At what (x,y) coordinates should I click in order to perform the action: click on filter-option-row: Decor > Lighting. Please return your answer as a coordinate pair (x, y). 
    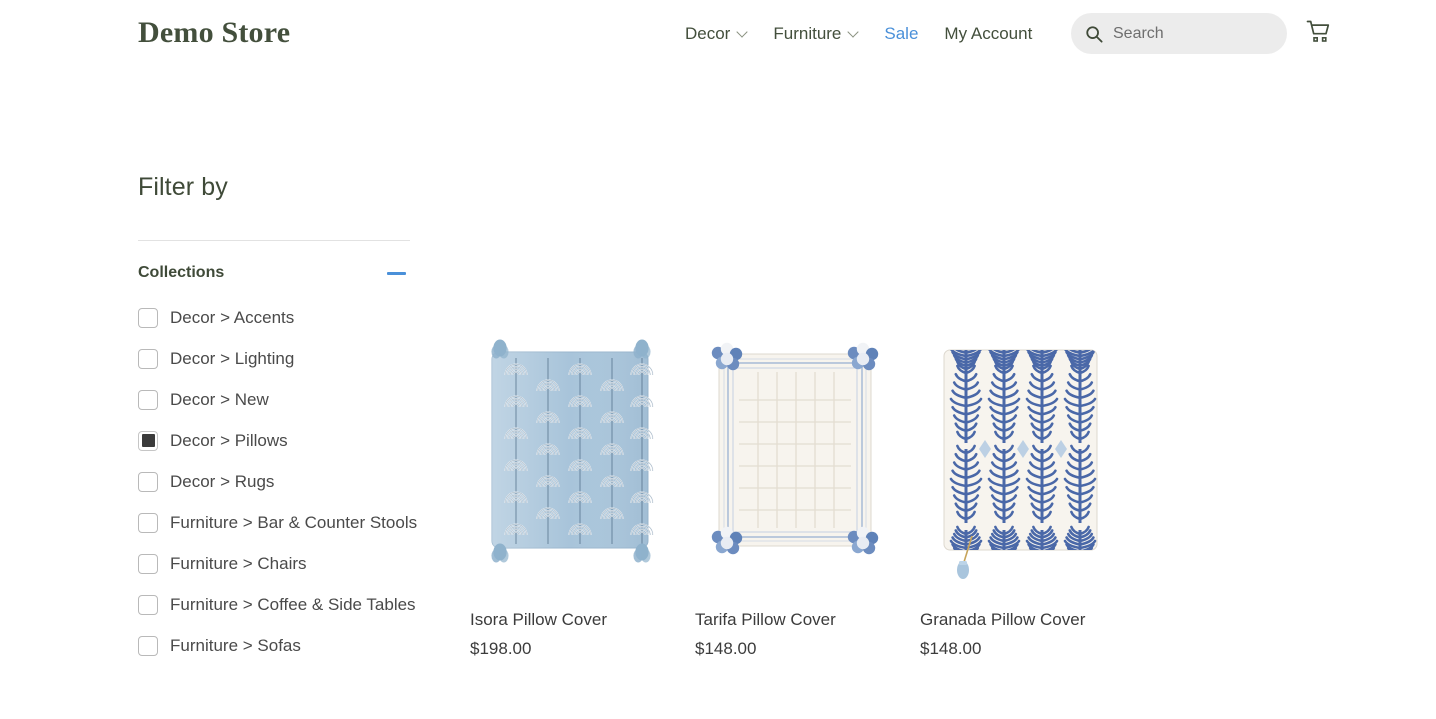
    Looking at the image, I should click on (283, 358).